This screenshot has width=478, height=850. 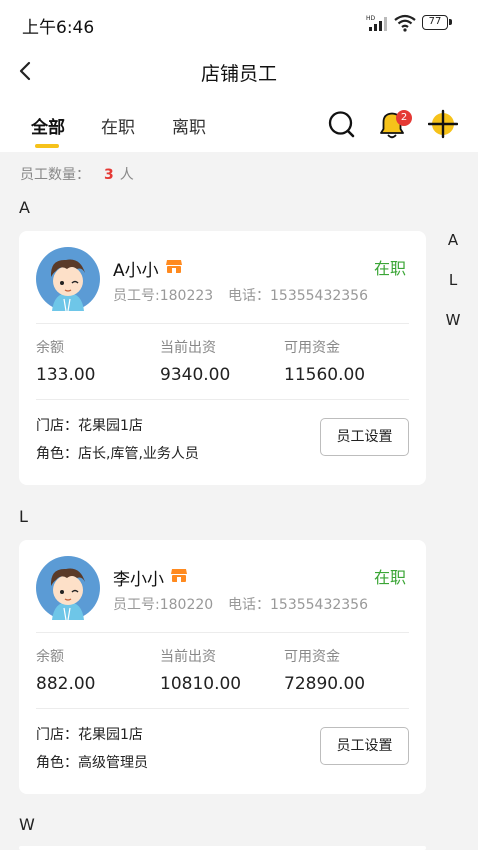 I want to click on page-title: 店铺员工, so click(x=238, y=74).